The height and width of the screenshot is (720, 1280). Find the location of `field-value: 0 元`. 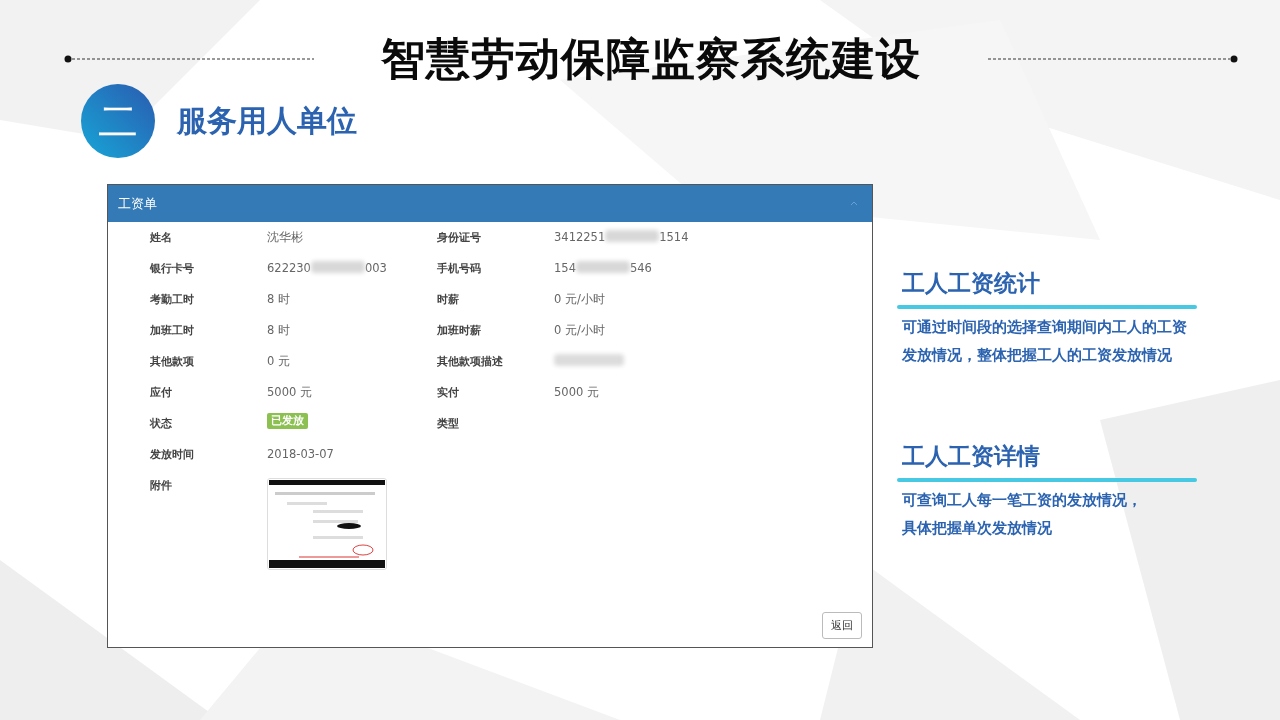

field-value: 0 元 is located at coordinates (278, 361).